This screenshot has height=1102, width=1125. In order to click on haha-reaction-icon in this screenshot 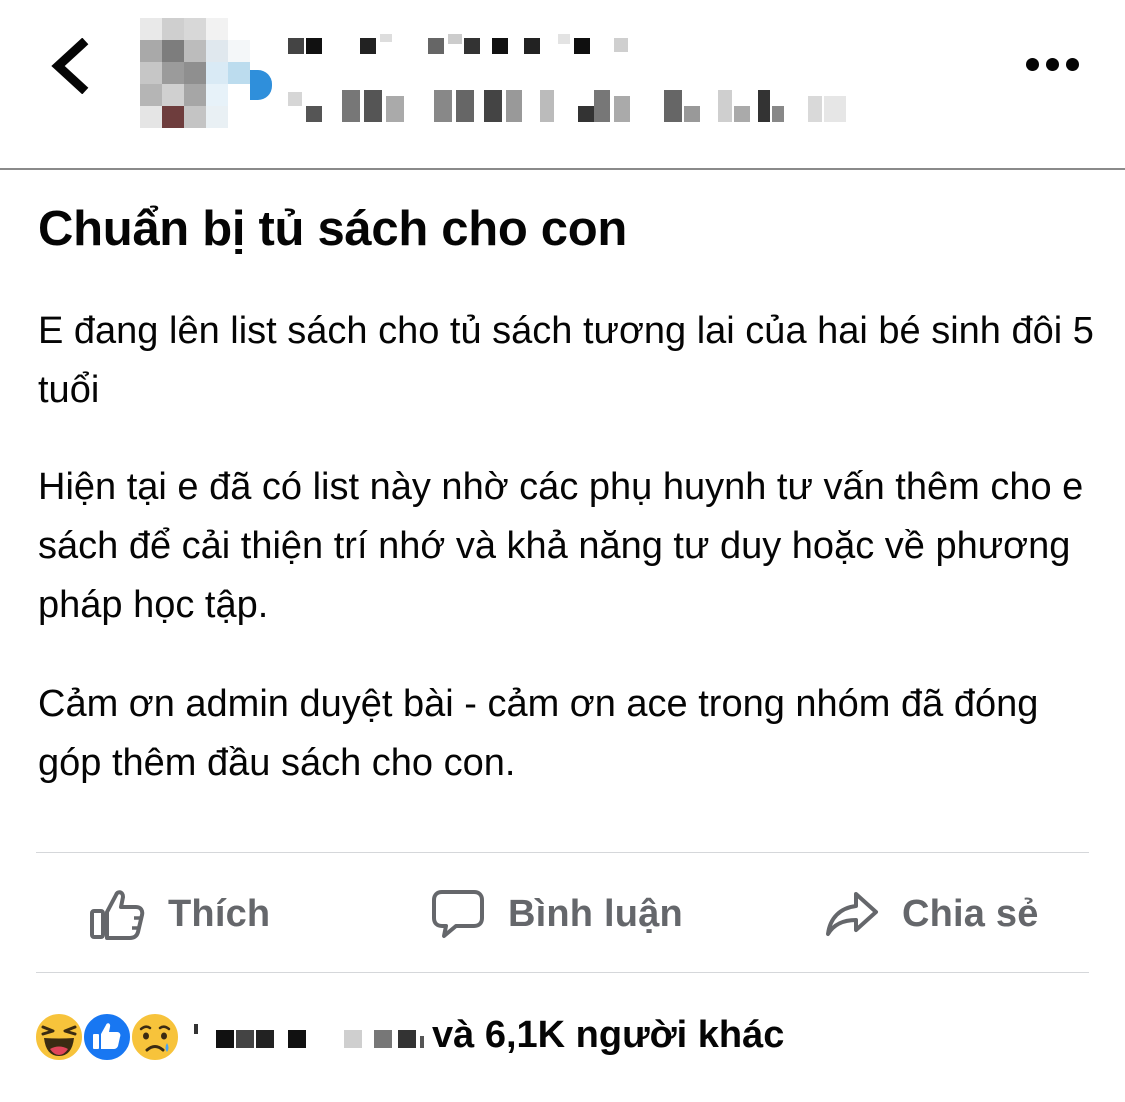, I will do `click(59, 1037)`.